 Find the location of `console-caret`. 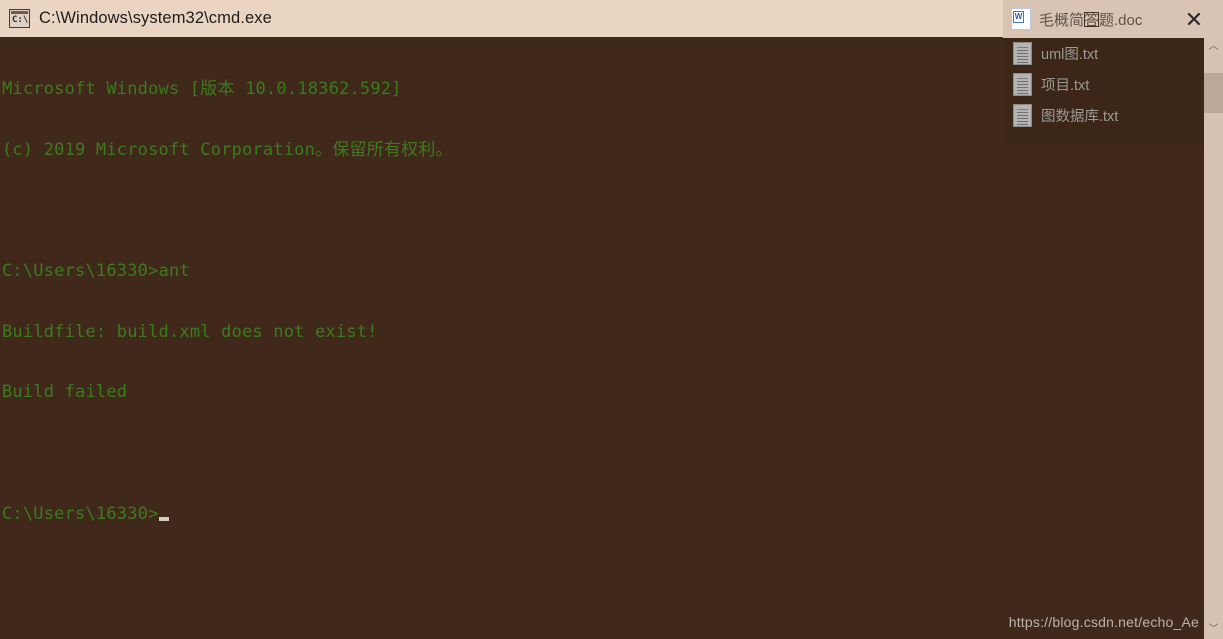

console-caret is located at coordinates (163, 518).